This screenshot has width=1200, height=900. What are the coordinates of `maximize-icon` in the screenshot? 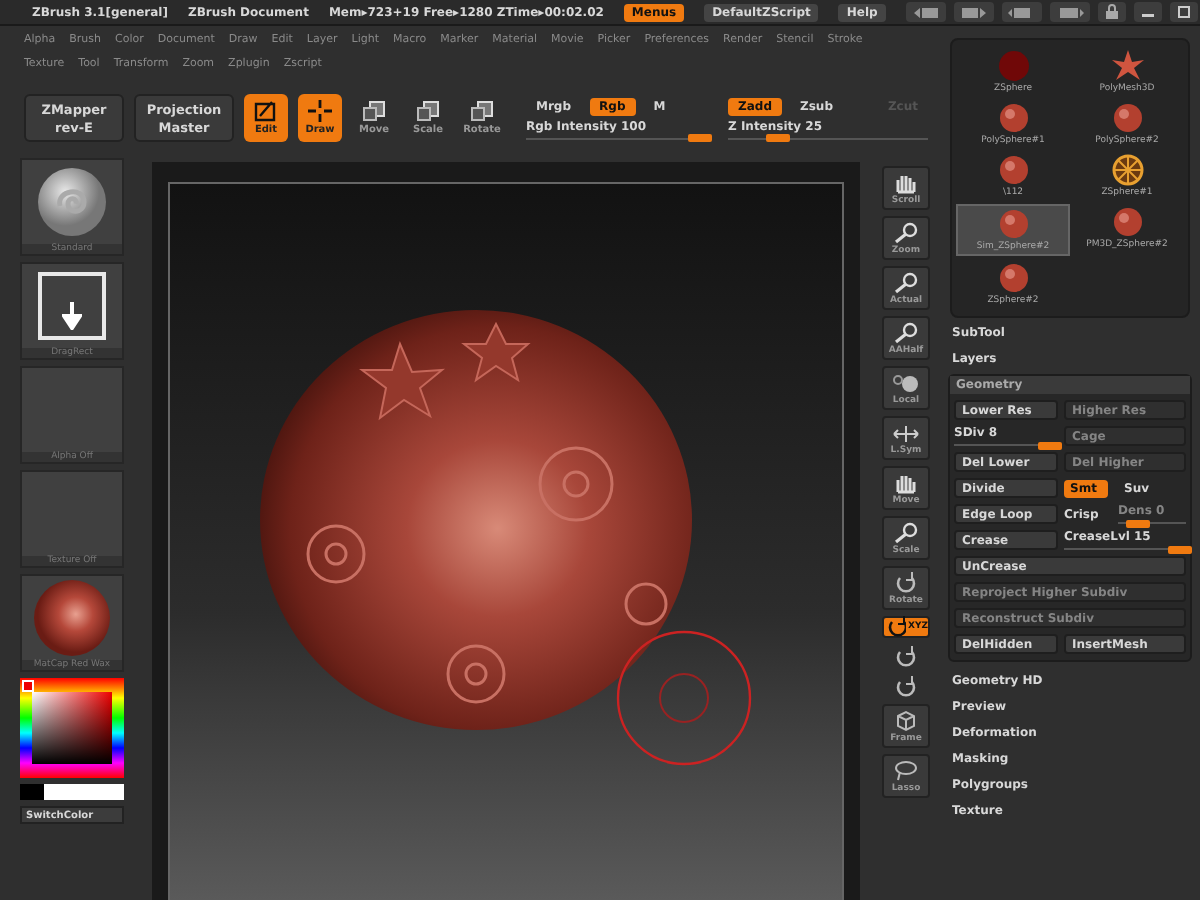 It's located at (1183, 12).